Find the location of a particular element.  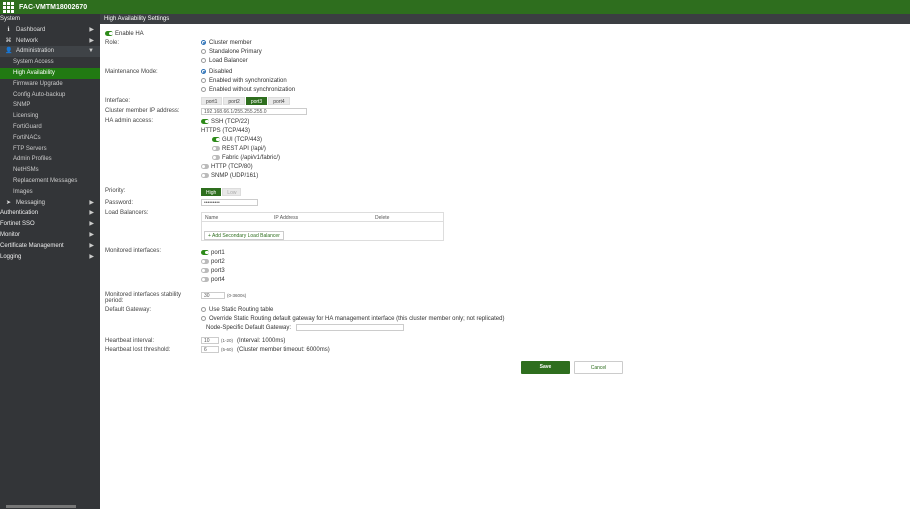

monitored-interfaces-label: Monitored interfaces: is located at coordinates (133, 251).